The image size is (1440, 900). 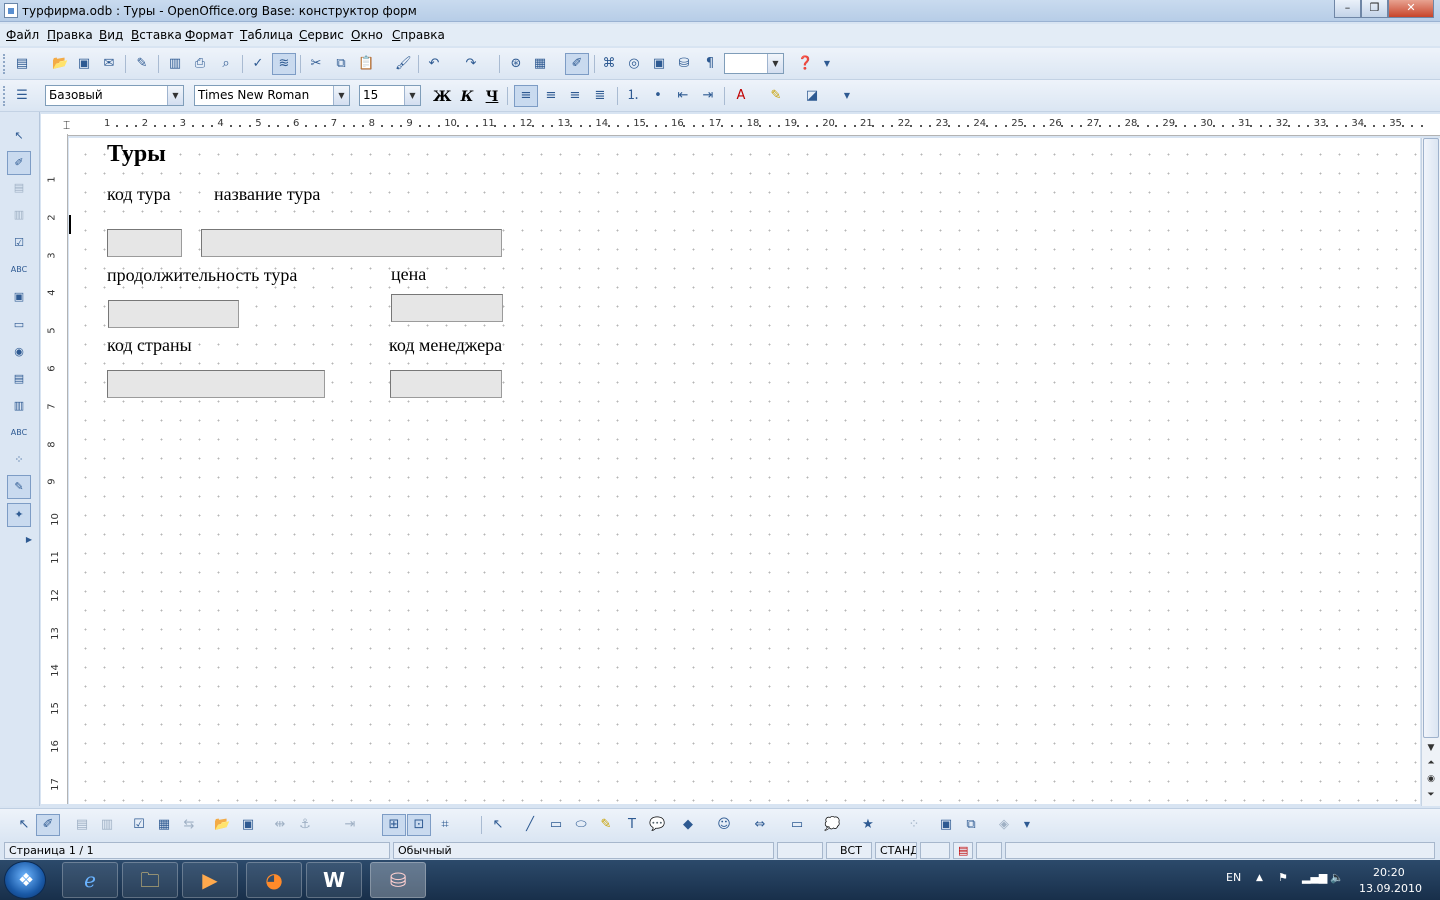 What do you see at coordinates (971, 825) in the screenshot?
I see `from-file-icon: ⧉` at bounding box center [971, 825].